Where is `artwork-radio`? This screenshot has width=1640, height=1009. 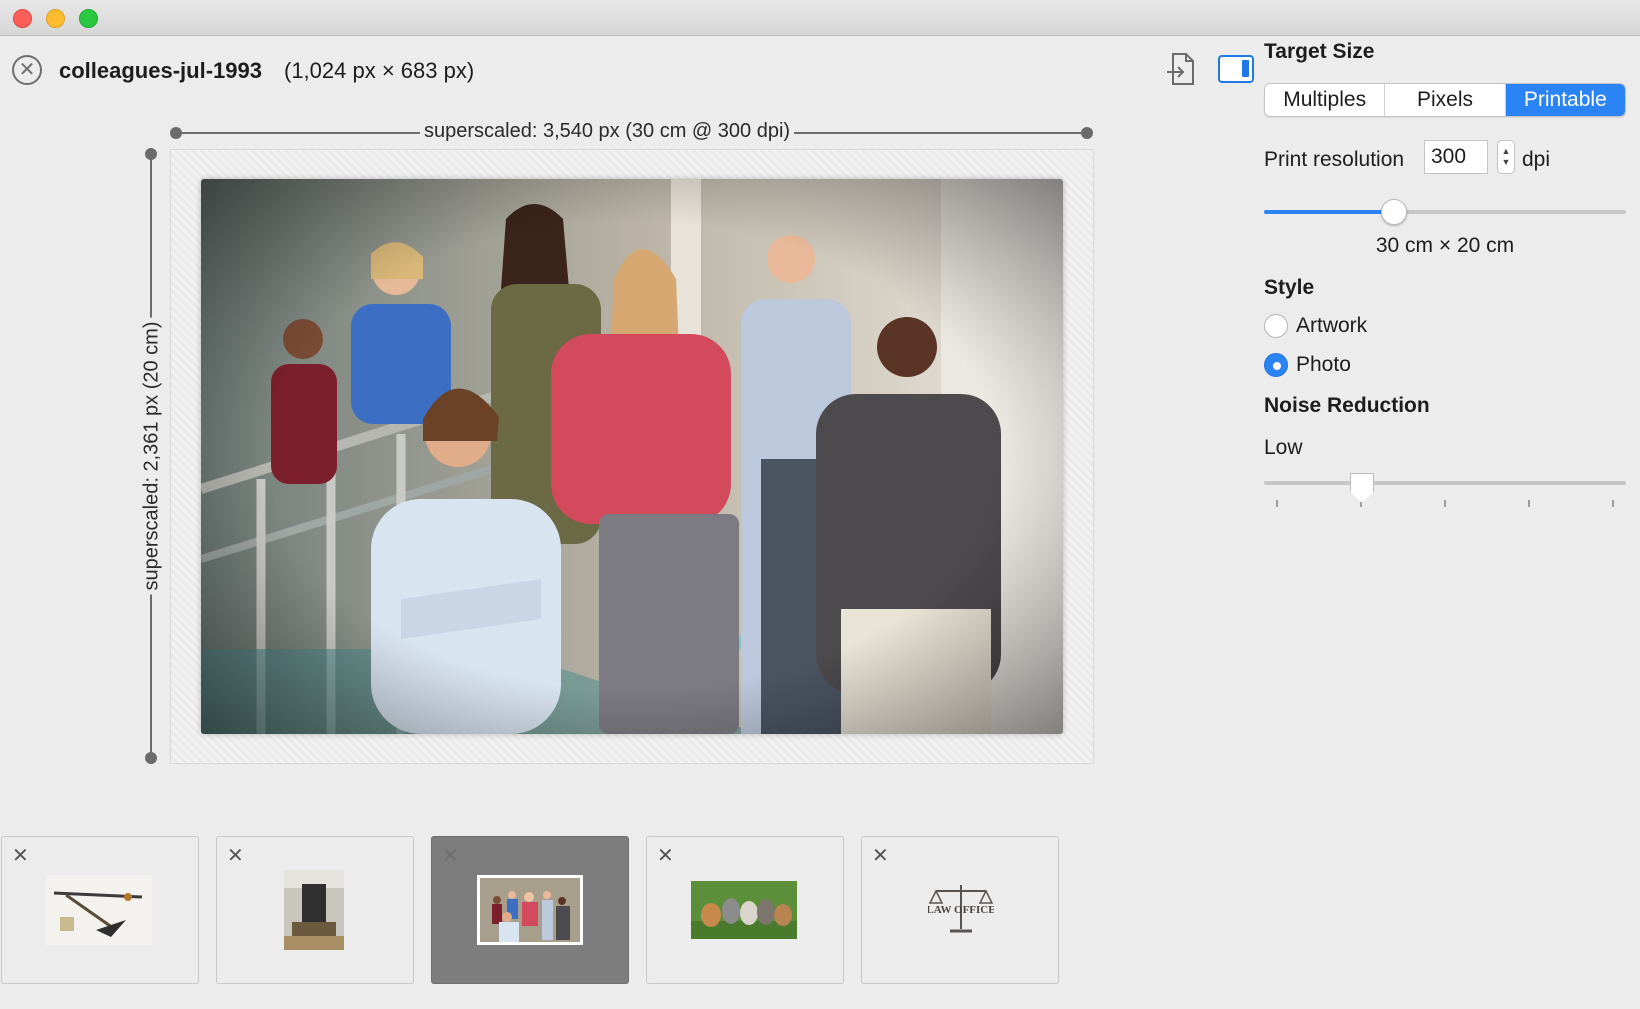 artwork-radio is located at coordinates (1276, 326).